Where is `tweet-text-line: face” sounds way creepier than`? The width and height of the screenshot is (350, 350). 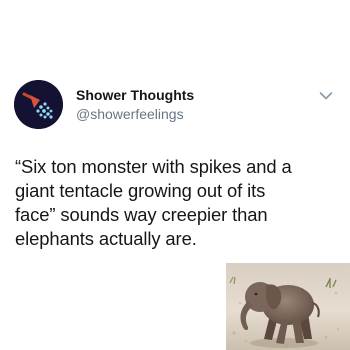
tweet-text-line: face” sounds way creepier than is located at coordinates (141, 214).